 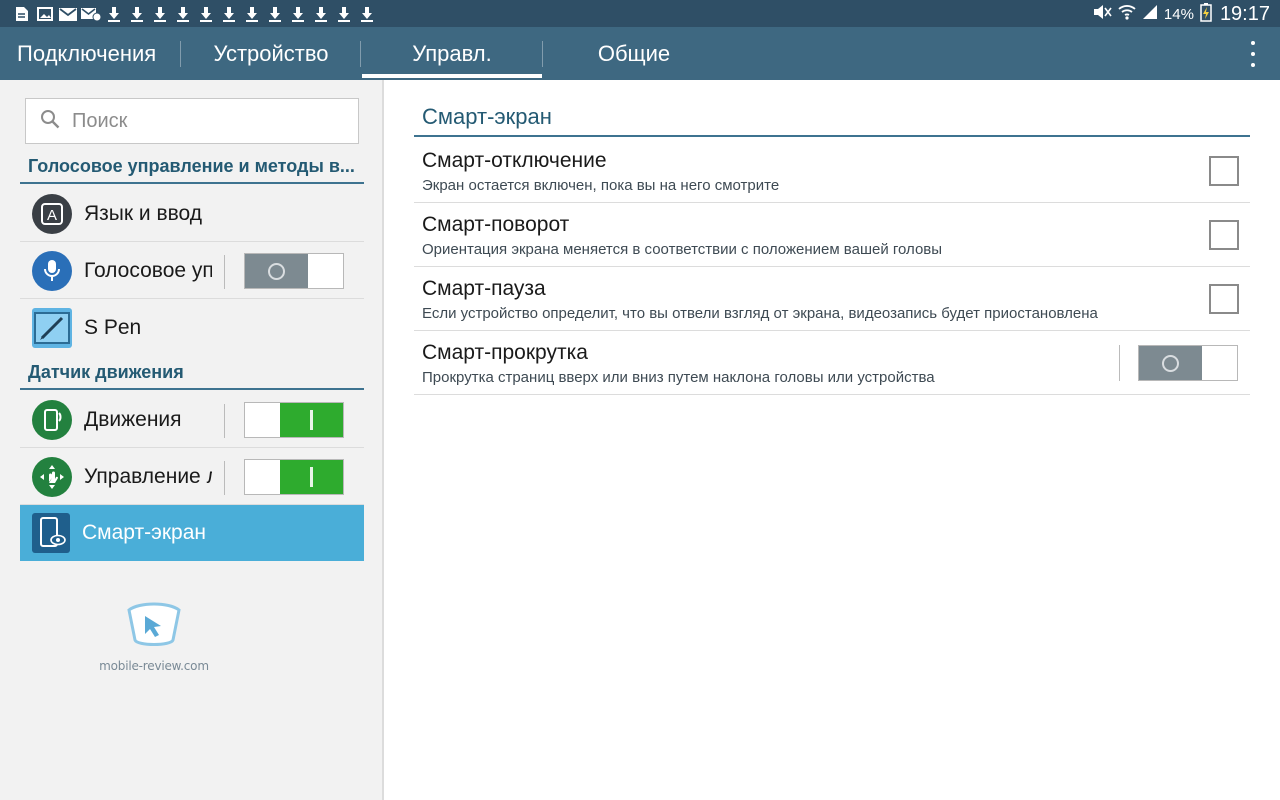 What do you see at coordinates (50, 121) in the screenshot?
I see `search-icon` at bounding box center [50, 121].